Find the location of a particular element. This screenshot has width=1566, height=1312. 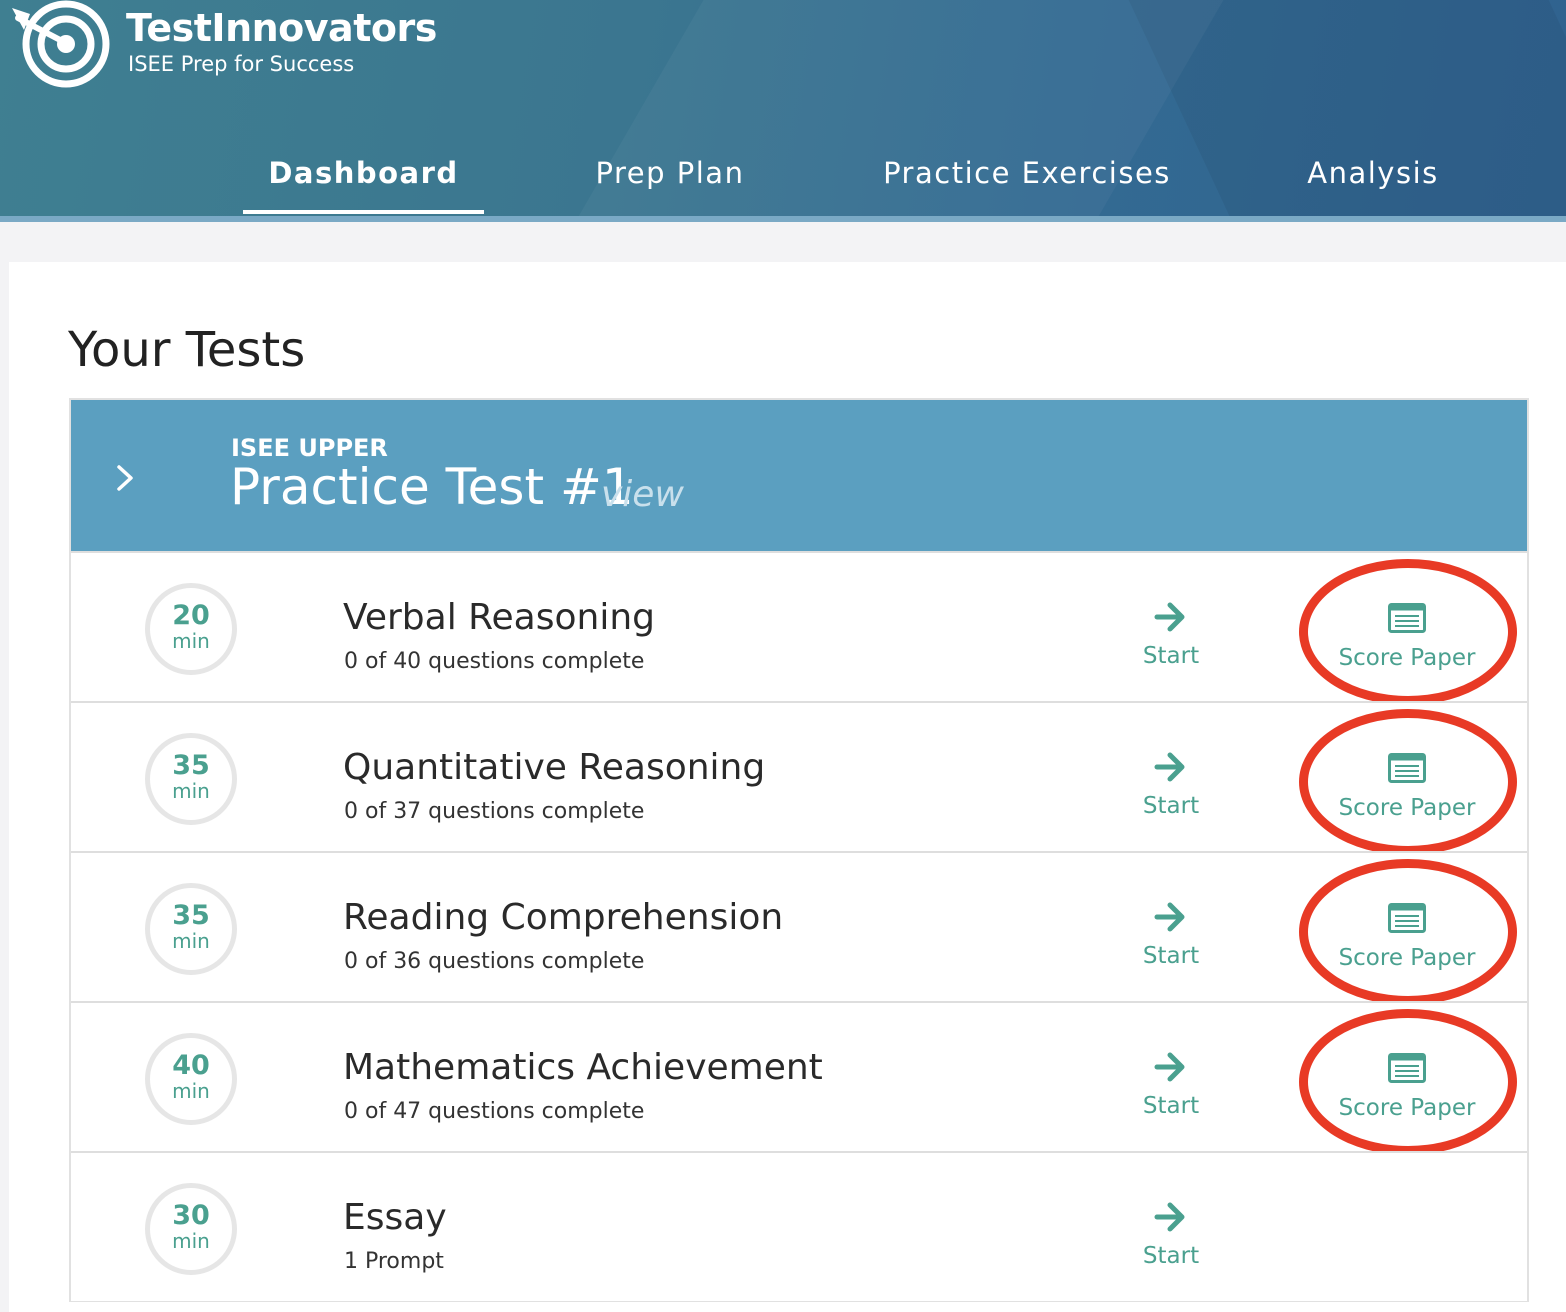

test-header: ISEE UPPER Practice Test #1 view is located at coordinates (799, 476).